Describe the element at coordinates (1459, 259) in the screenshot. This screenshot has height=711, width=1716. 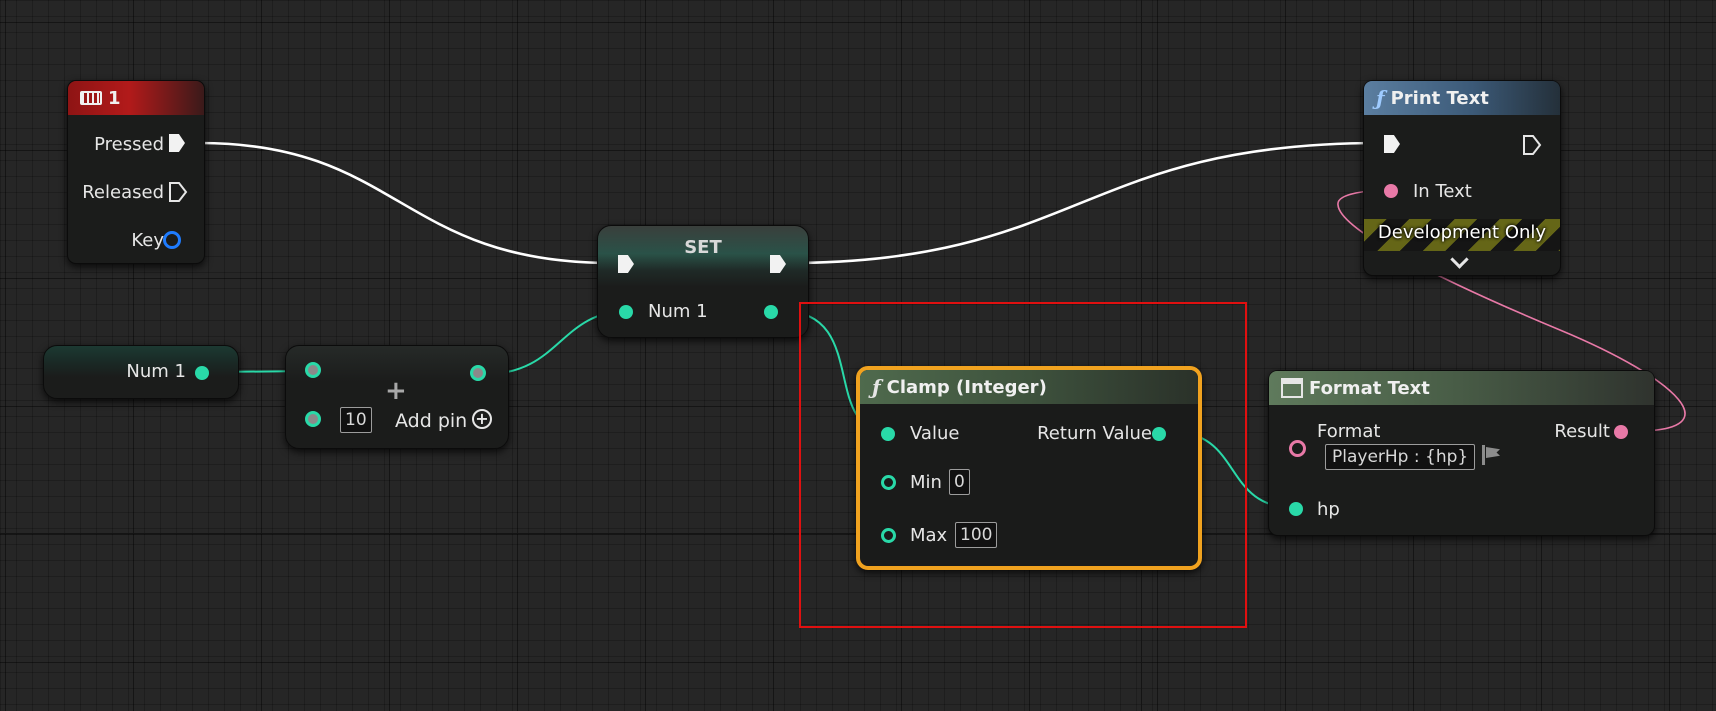
I see `chevron-down-icon` at that location.